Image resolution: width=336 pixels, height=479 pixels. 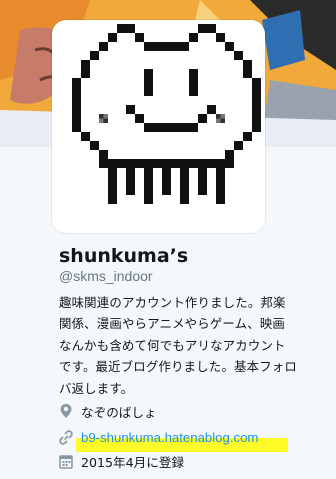 What do you see at coordinates (169, 437) in the screenshot?
I see `website-link: b9-shunkuma.hatenablog.com` at bounding box center [169, 437].